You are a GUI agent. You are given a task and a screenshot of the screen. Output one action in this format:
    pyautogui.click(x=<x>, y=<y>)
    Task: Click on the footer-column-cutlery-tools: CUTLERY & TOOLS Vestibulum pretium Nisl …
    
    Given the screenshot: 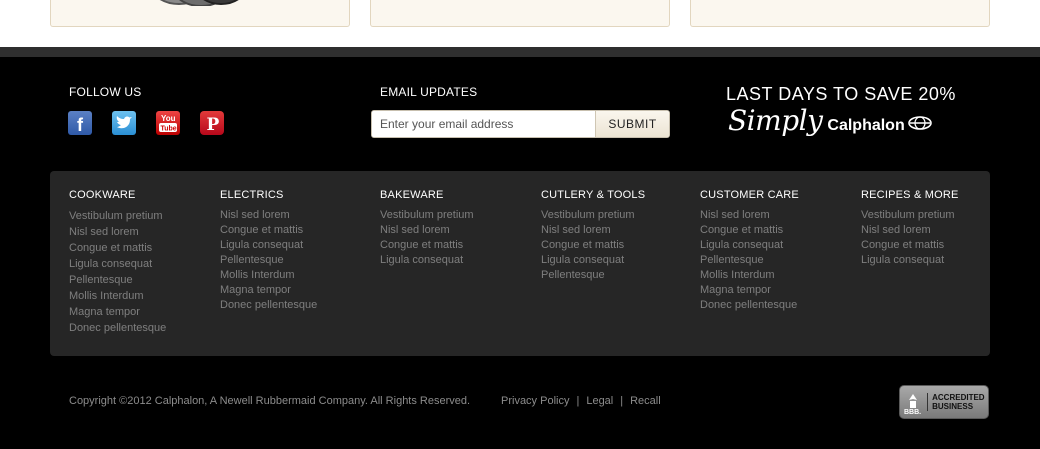 What is the action you would take?
    pyautogui.click(x=593, y=236)
    